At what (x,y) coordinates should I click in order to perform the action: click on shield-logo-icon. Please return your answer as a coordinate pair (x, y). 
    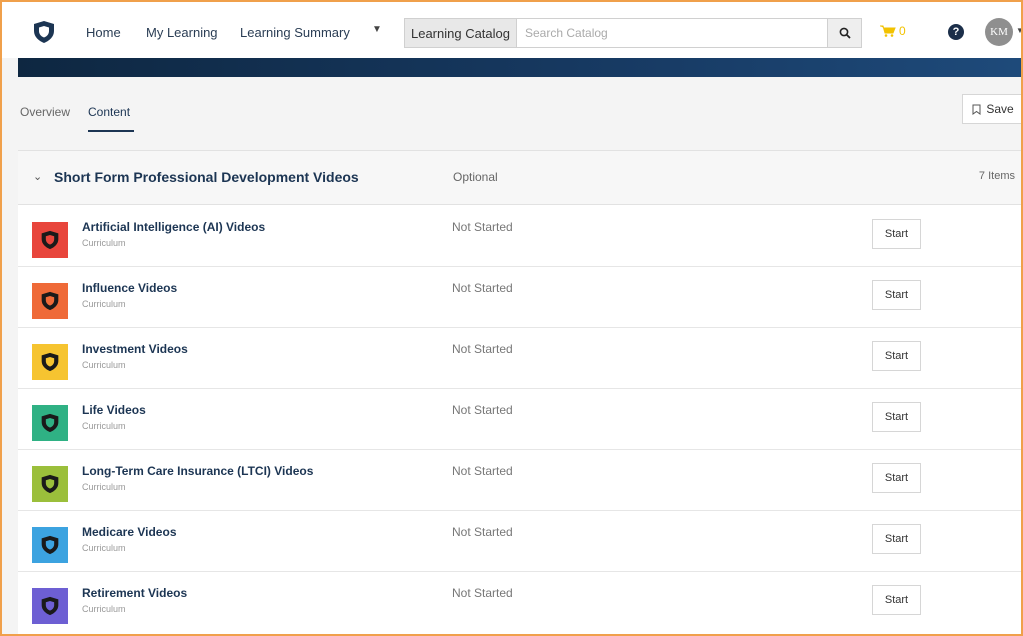
    Looking at the image, I should click on (44, 32).